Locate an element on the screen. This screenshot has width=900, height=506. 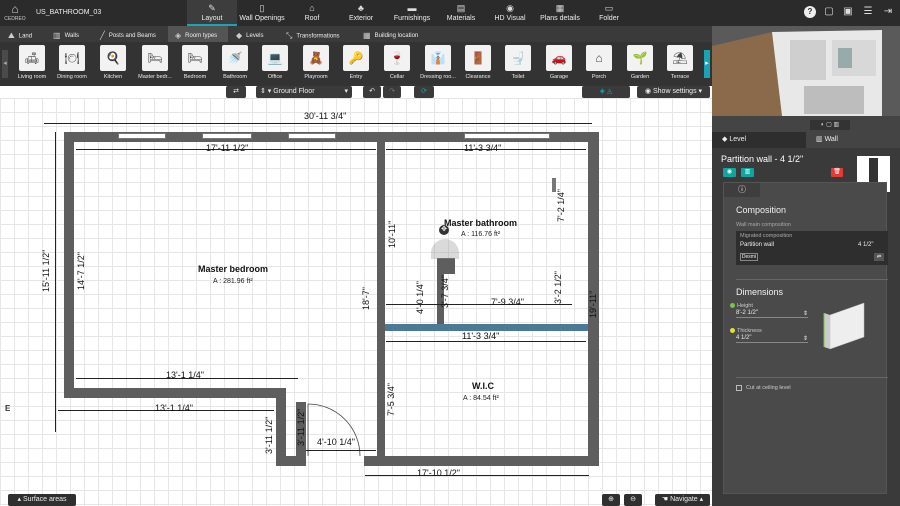
tab-exterior: ♣ Exterior is located at coordinates (361, 13).